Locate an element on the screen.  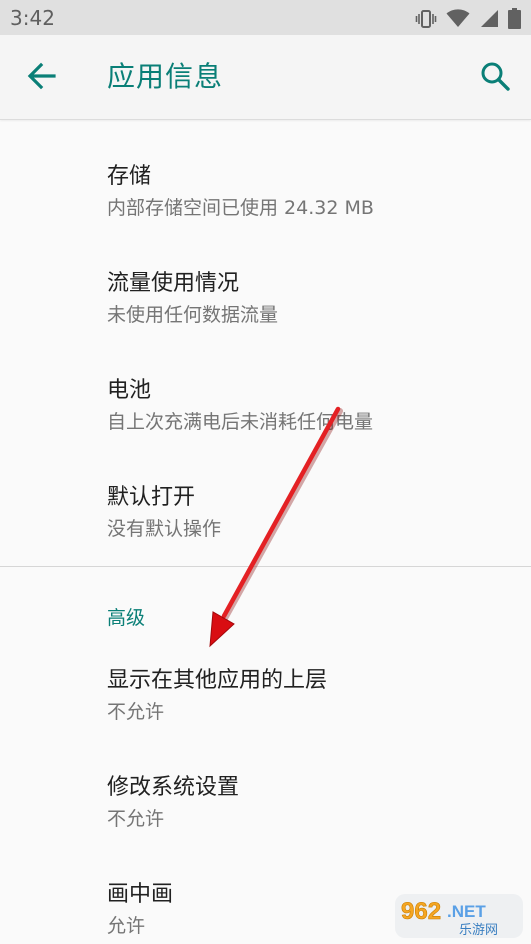
display-over-other-apps-title: 显示在其他应用的上层 is located at coordinates (217, 680).